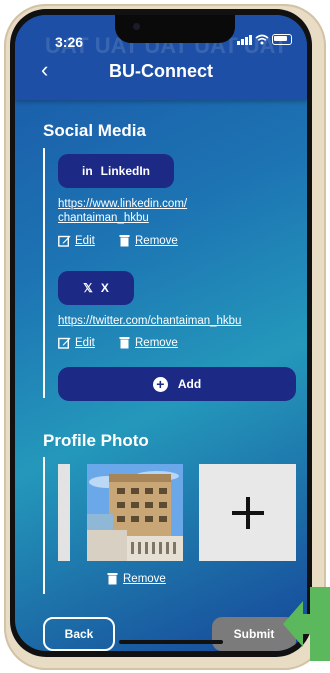 The height and width of the screenshot is (673, 330). What do you see at coordinates (160, 384) in the screenshot?
I see `plus-circle-icon: +` at bounding box center [160, 384].